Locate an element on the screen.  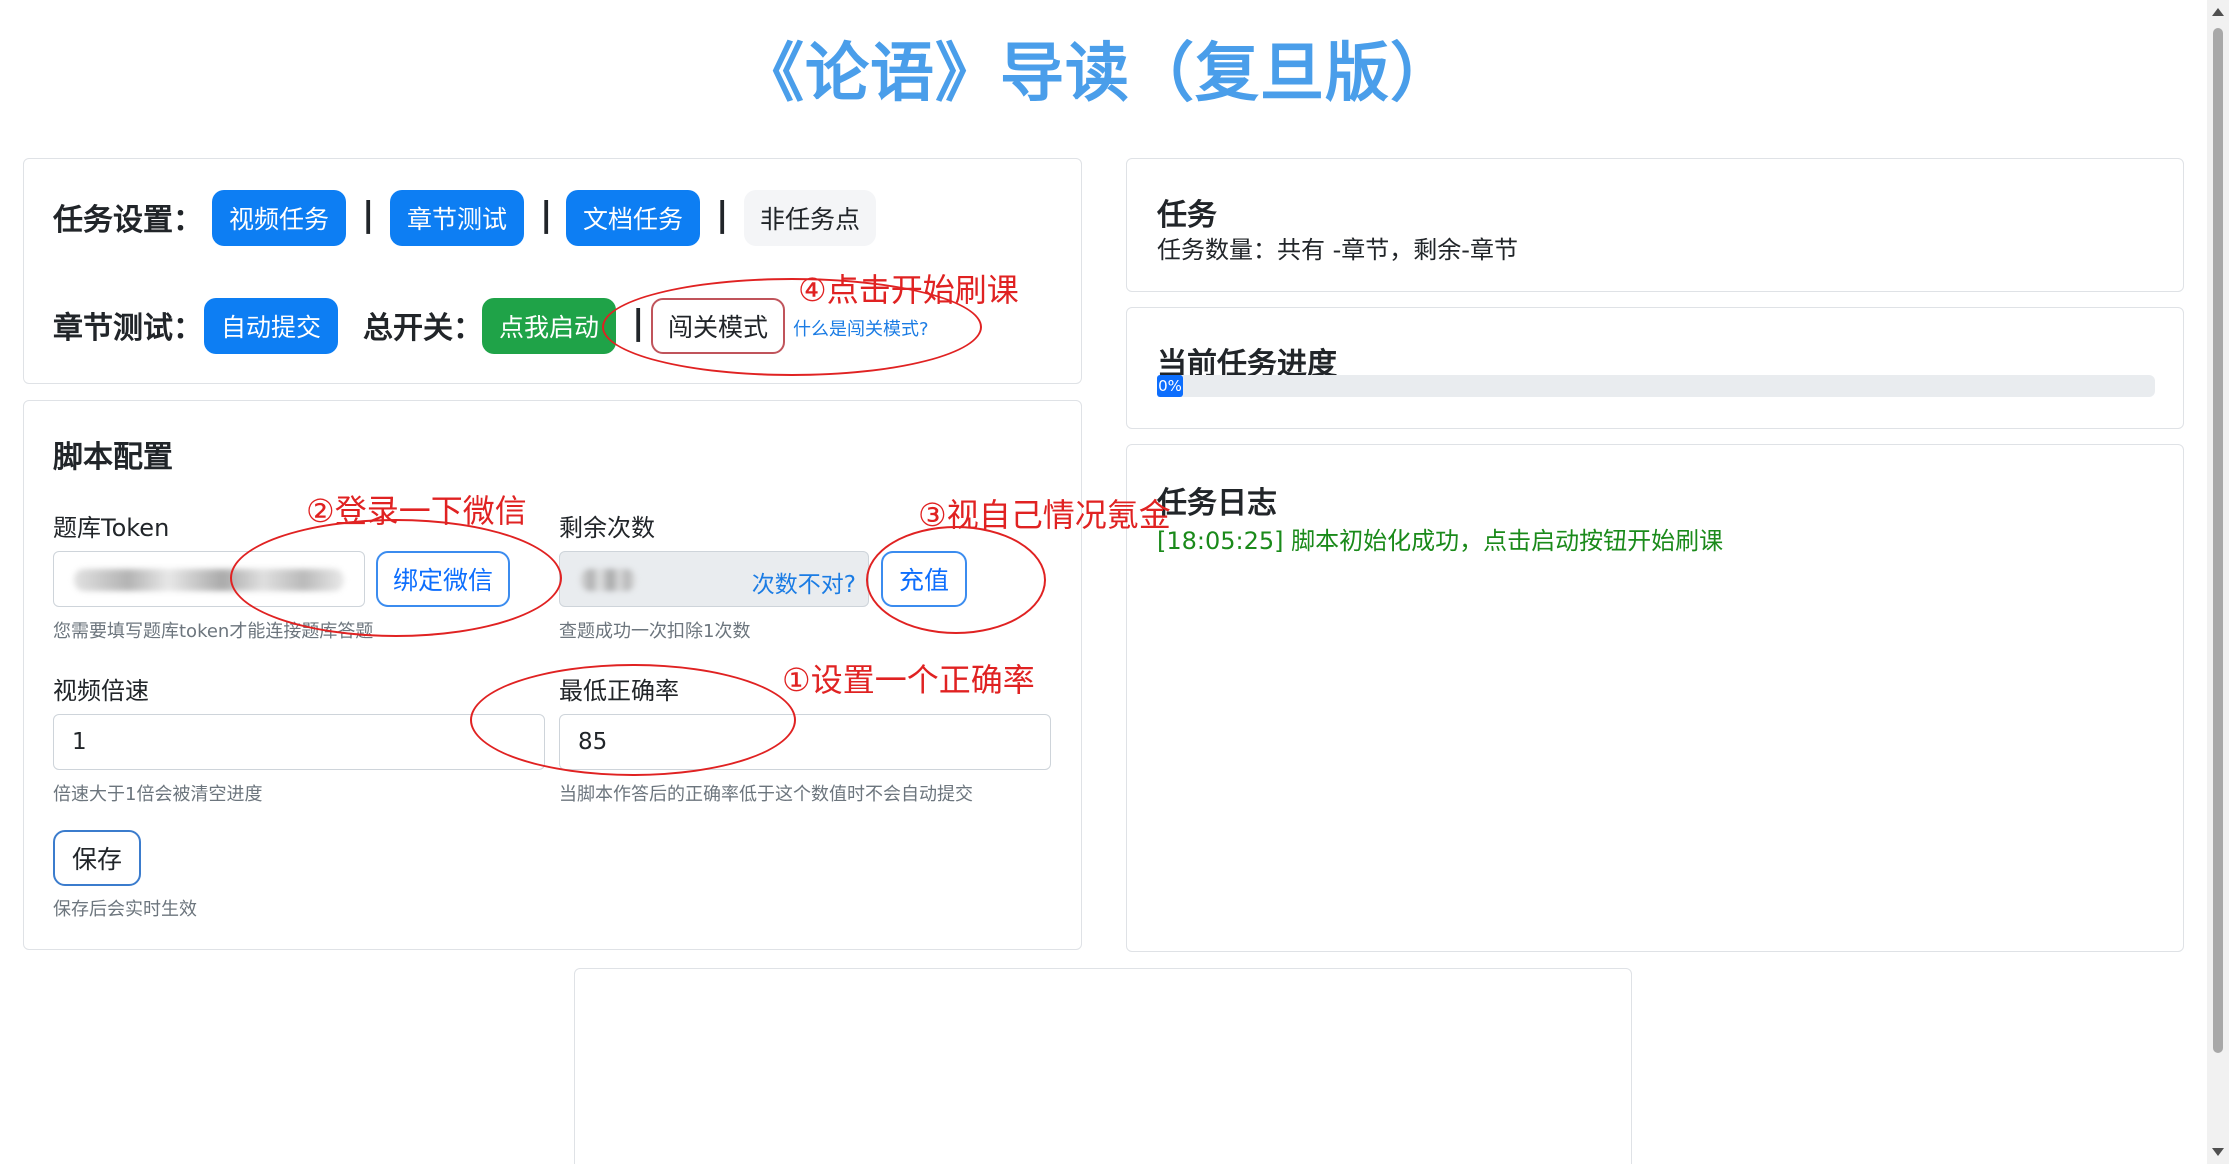
annotation-step4: ④点击开始刷课 is located at coordinates (908, 290).